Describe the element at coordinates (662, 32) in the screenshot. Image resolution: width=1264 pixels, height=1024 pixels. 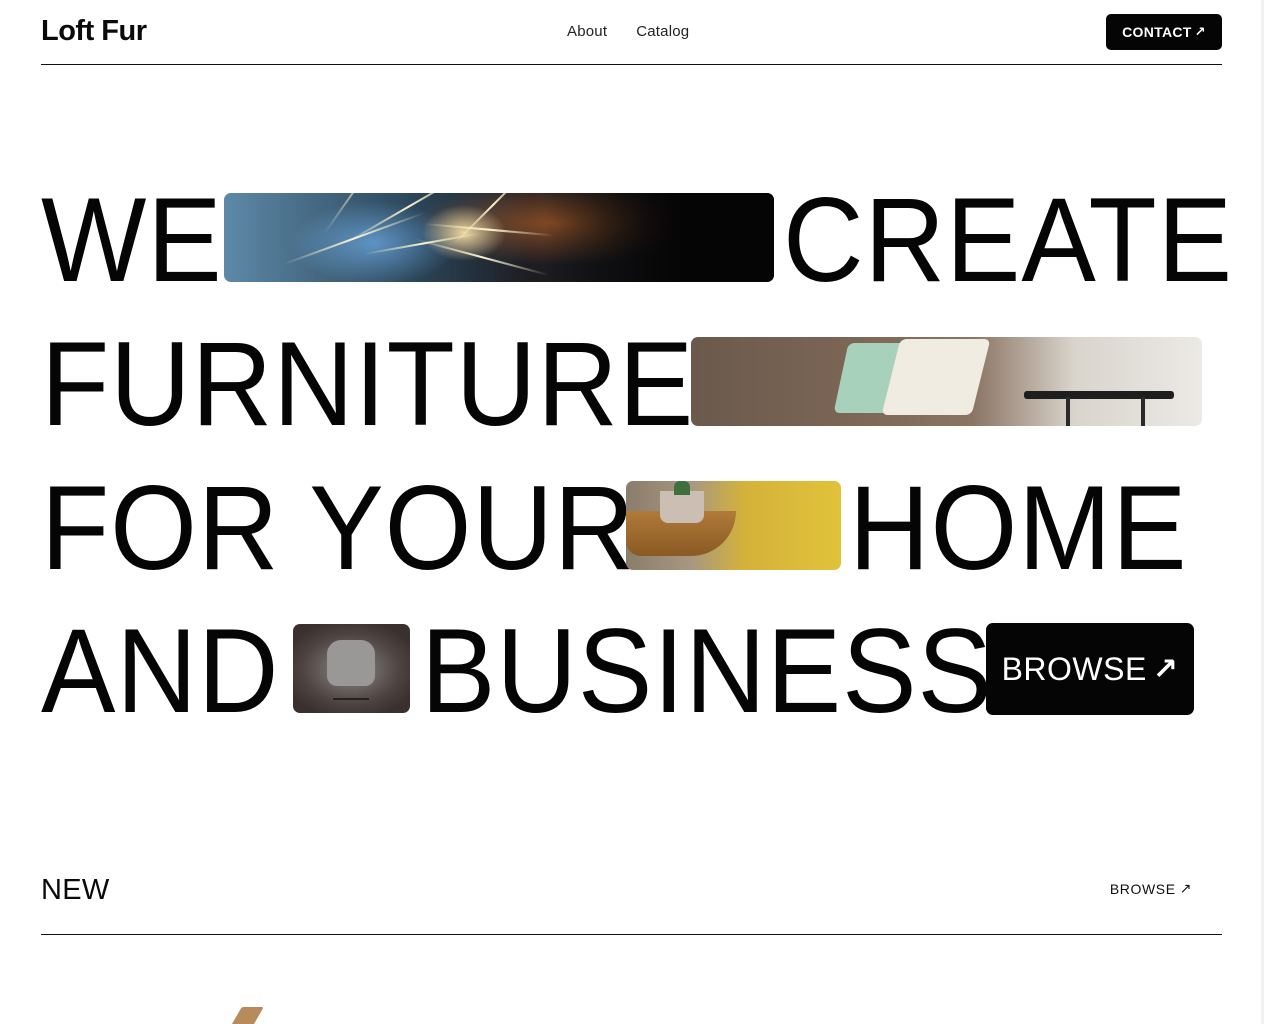
I see `nav-catalog-link: Catalog` at that location.